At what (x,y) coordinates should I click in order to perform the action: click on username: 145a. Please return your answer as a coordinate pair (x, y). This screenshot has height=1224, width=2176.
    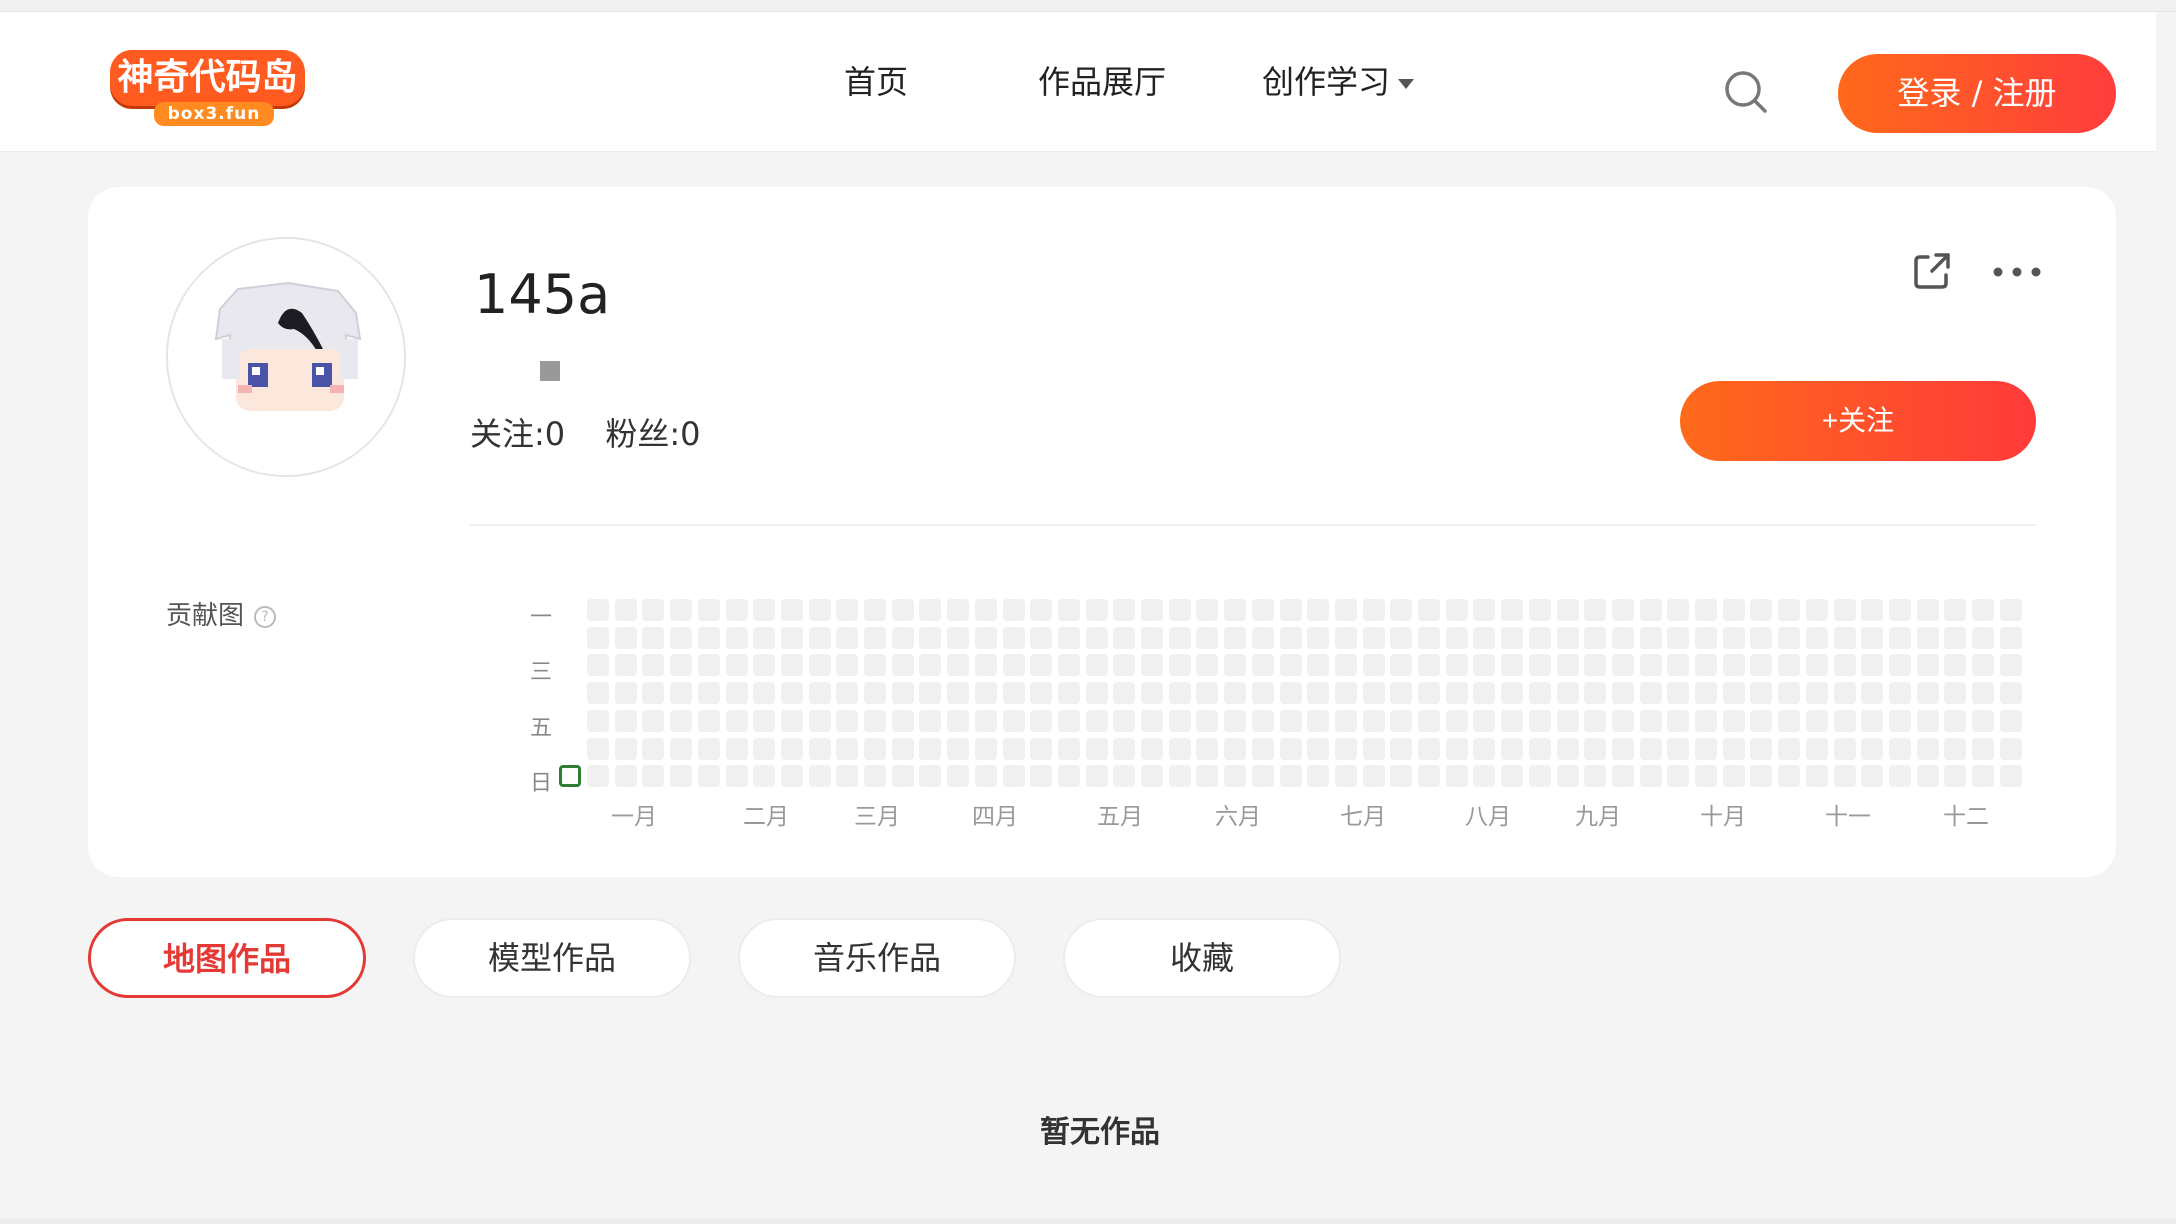
    Looking at the image, I should click on (542, 294).